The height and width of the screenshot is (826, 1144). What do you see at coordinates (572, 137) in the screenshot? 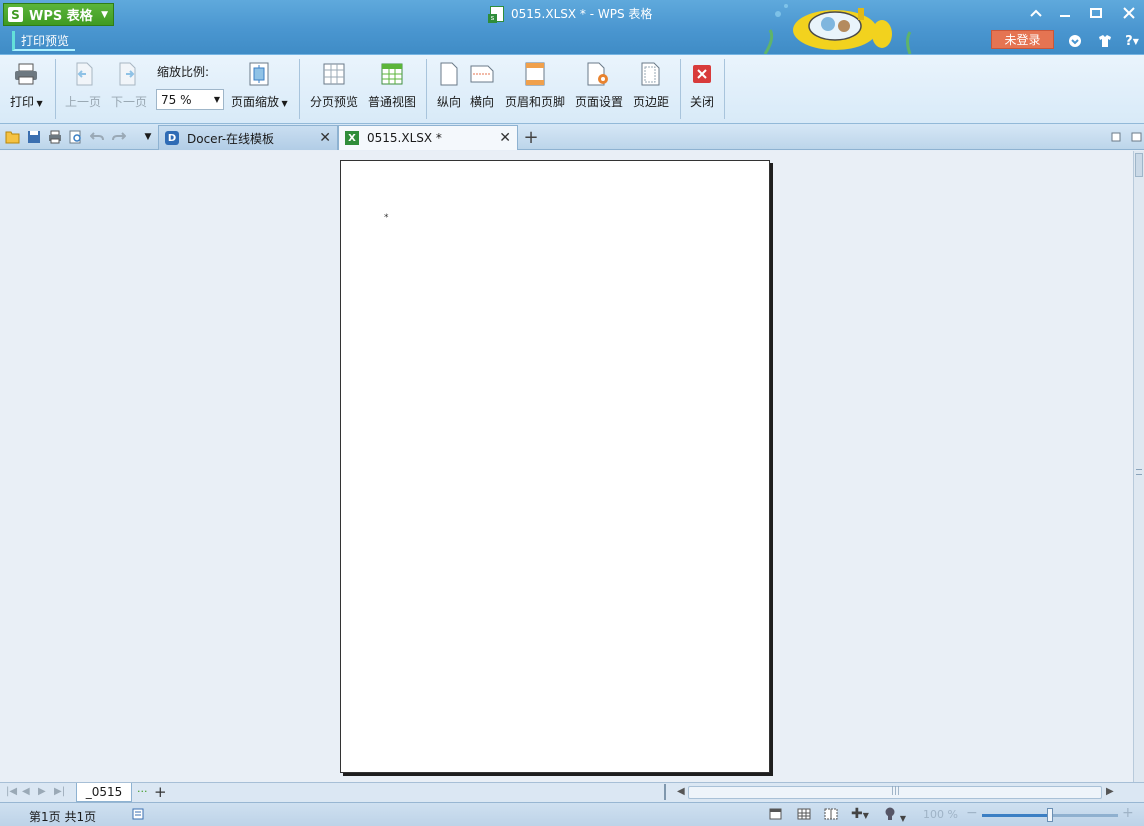
I see `document-tab-bar: ▼ D Docer-在线模板 ✕ X 0515.XLSX * ✕ +` at bounding box center [572, 137].